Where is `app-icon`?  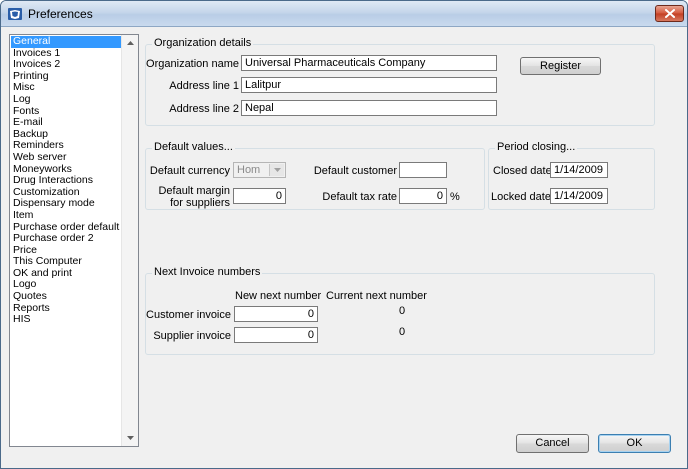 app-icon is located at coordinates (15, 14).